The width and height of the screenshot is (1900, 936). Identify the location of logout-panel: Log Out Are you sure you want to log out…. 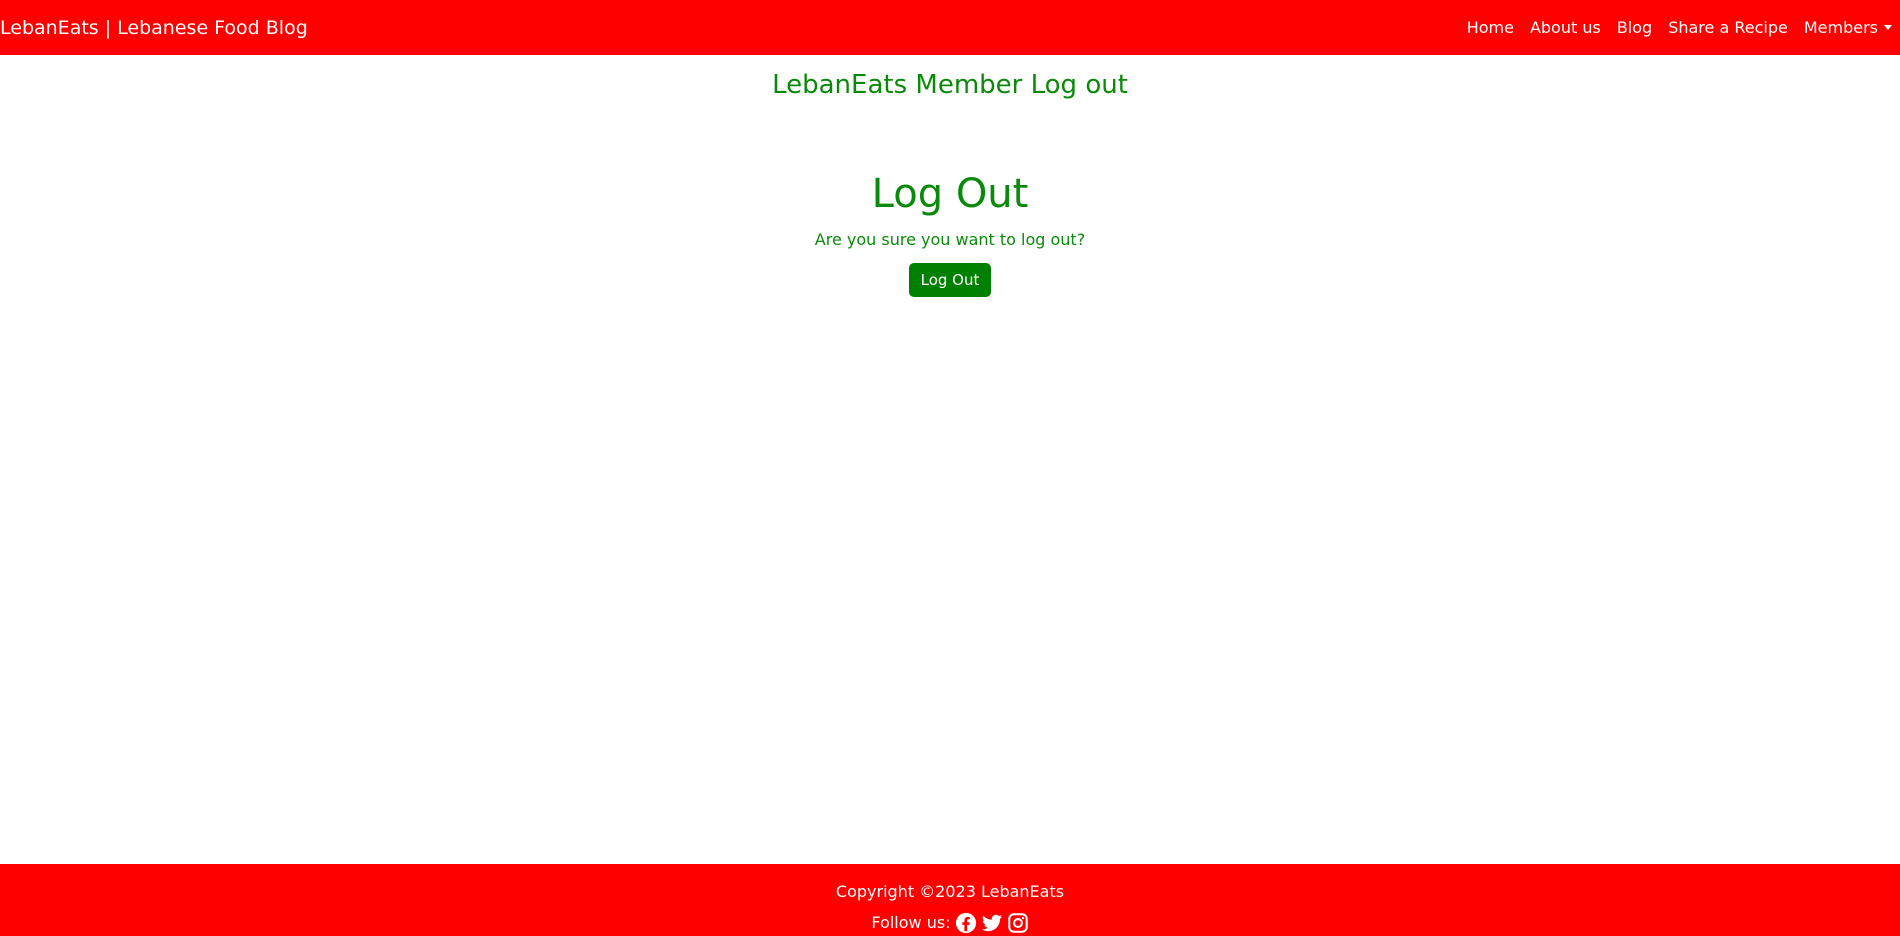
(950, 232).